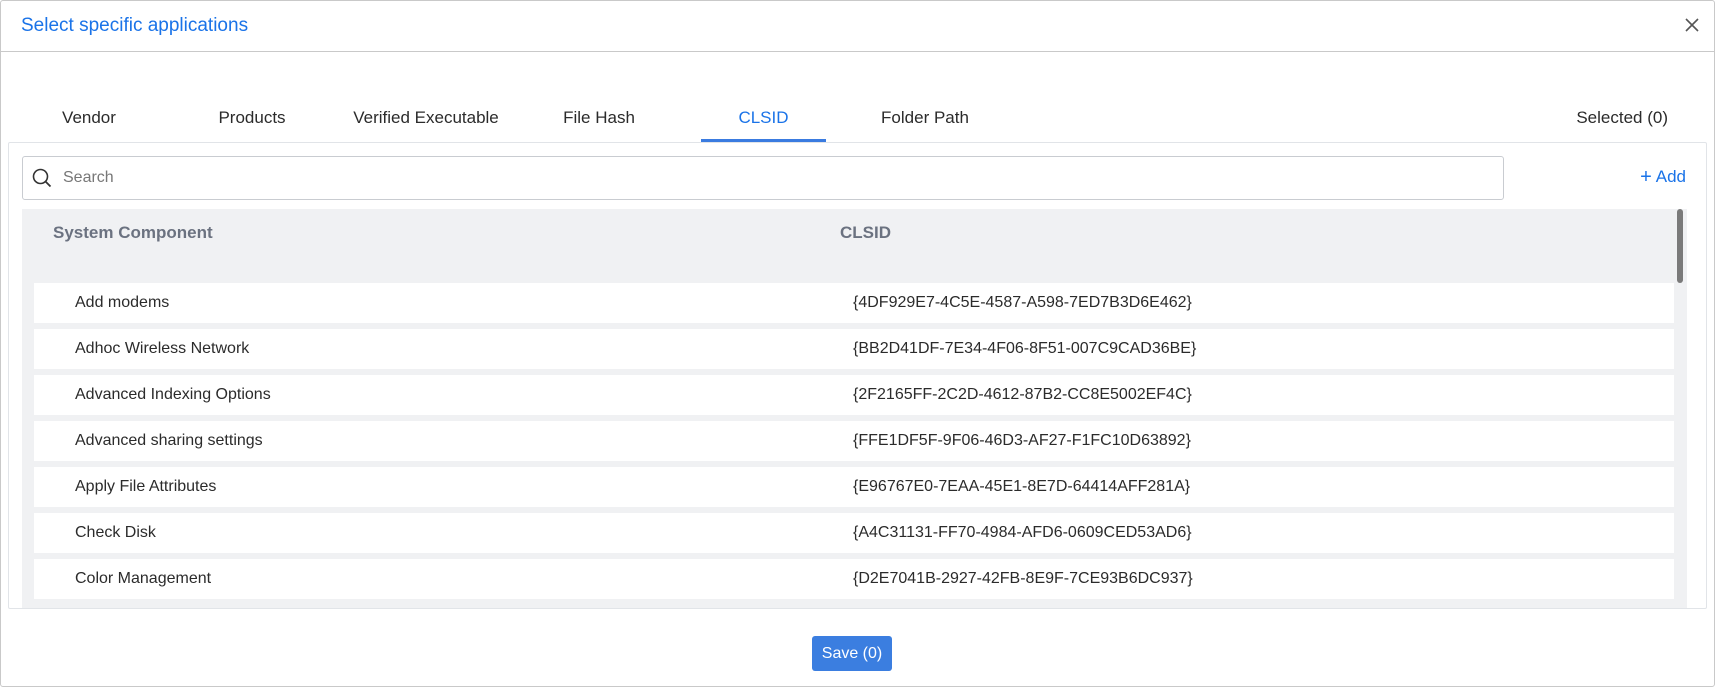  What do you see at coordinates (146, 486) in the screenshot?
I see `component-cell: Apply File Attributes` at bounding box center [146, 486].